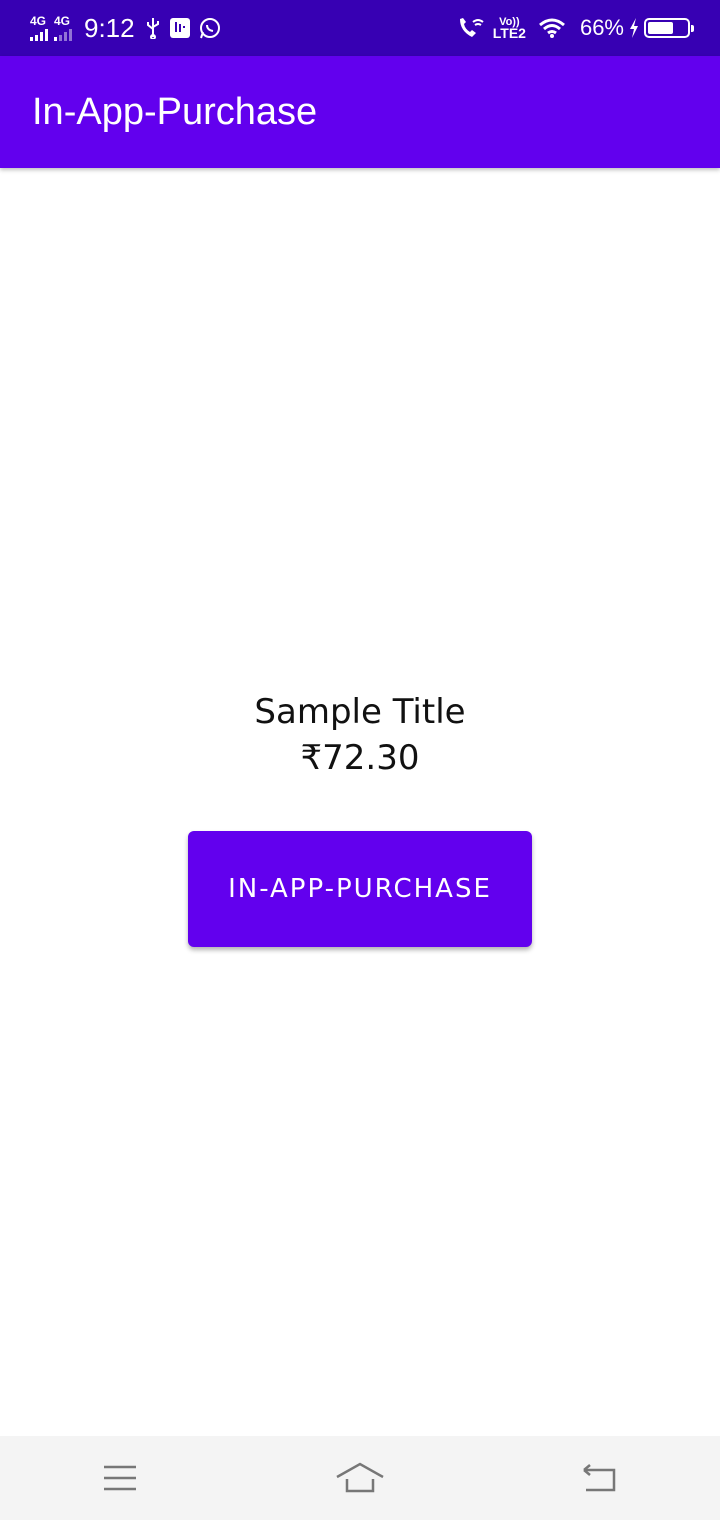 This screenshot has height=1520, width=720. Describe the element at coordinates (601, 27) in the screenshot. I see `battery-percent: 66%` at that location.